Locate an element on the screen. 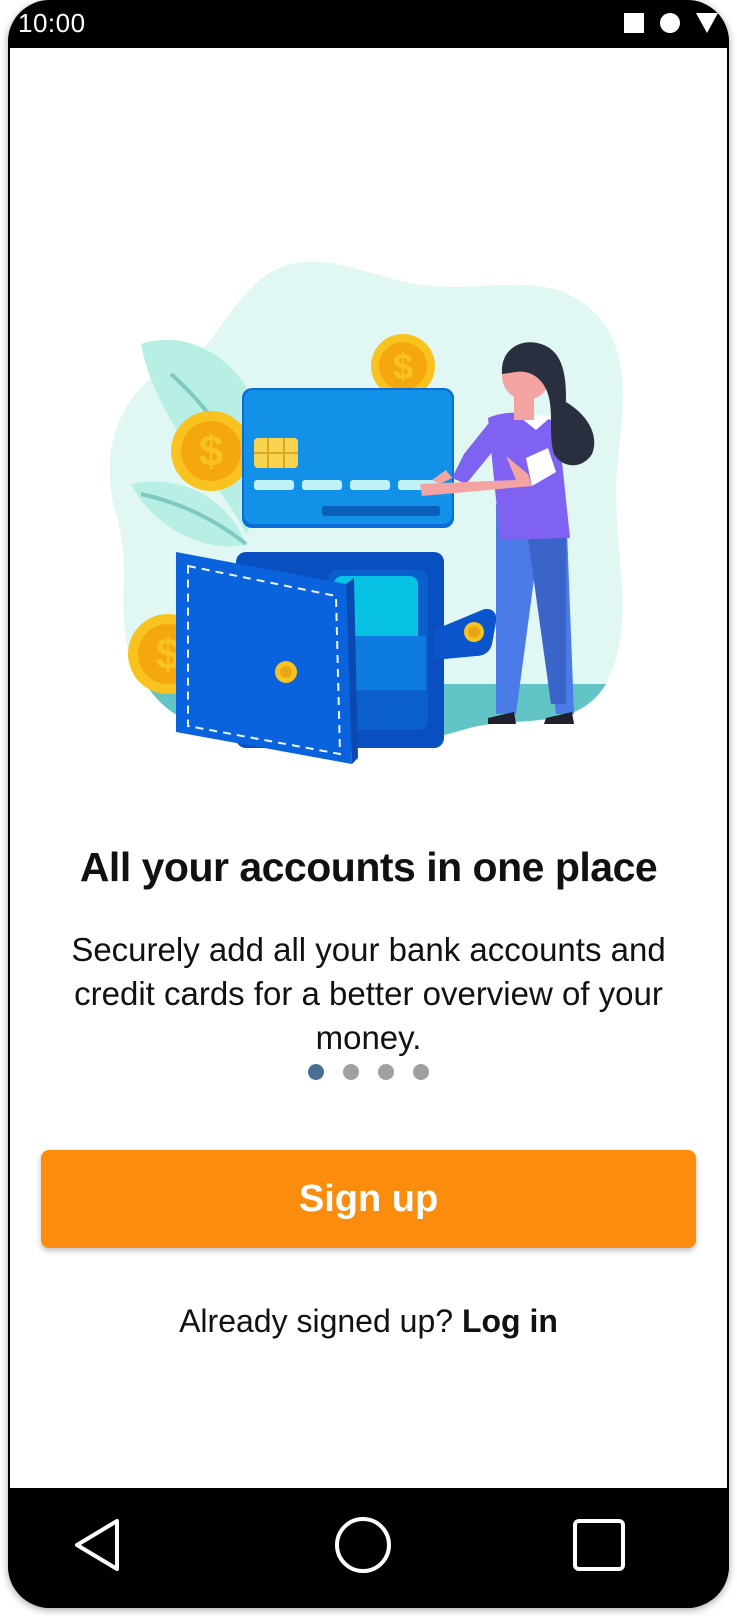 This screenshot has height=1616, width=737. login-prompt-row: Already signed up? Log in is located at coordinates (368, 1321).